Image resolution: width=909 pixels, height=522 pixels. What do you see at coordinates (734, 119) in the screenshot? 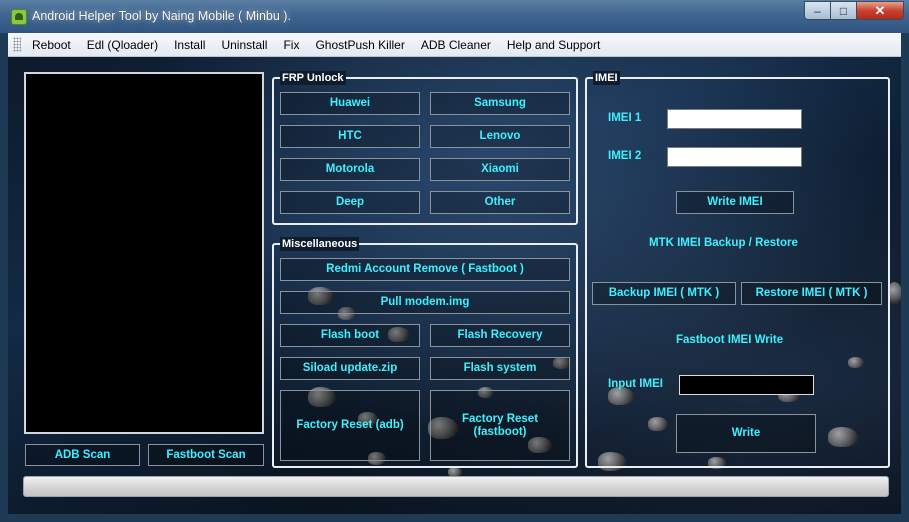
I see `imei1-input` at bounding box center [734, 119].